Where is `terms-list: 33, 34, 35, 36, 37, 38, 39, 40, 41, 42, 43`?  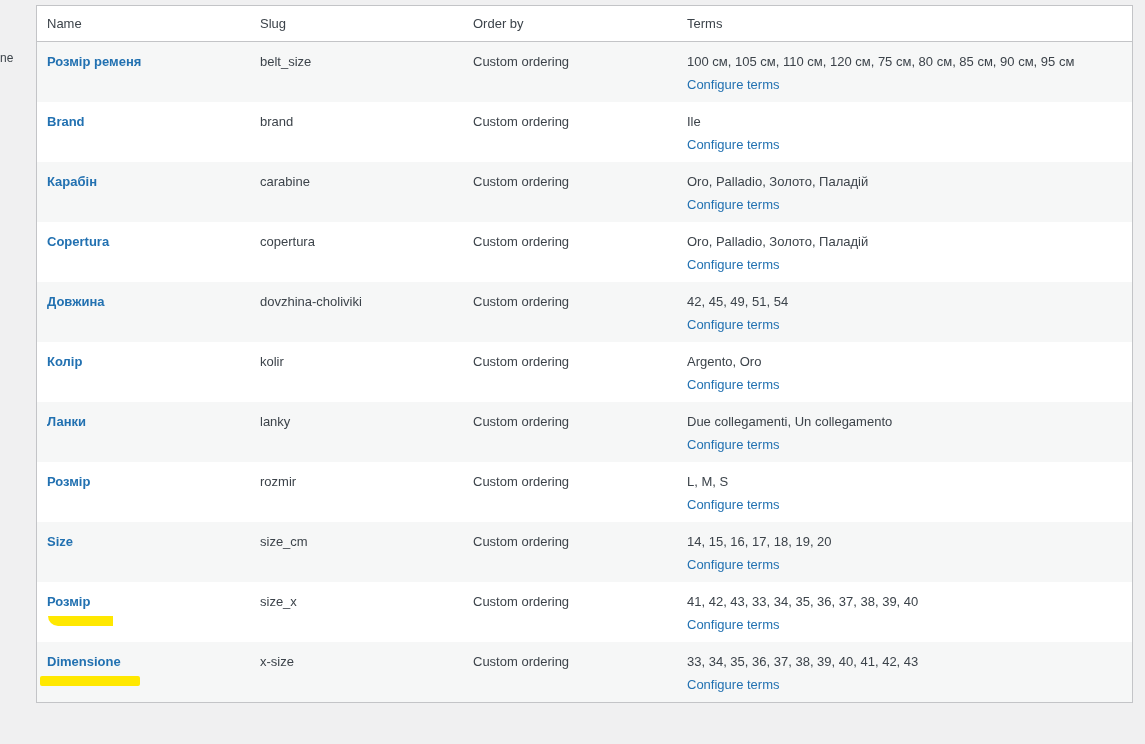
terms-list: 33, 34, 35, 36, 37, 38, 39, 40, 41, 42, 43 is located at coordinates (803, 662).